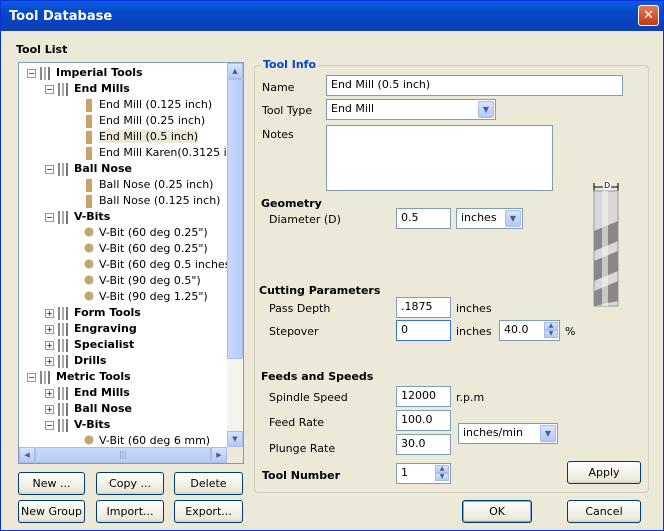 The image size is (664, 531). I want to click on tree-item: + Drills, so click(75, 361).